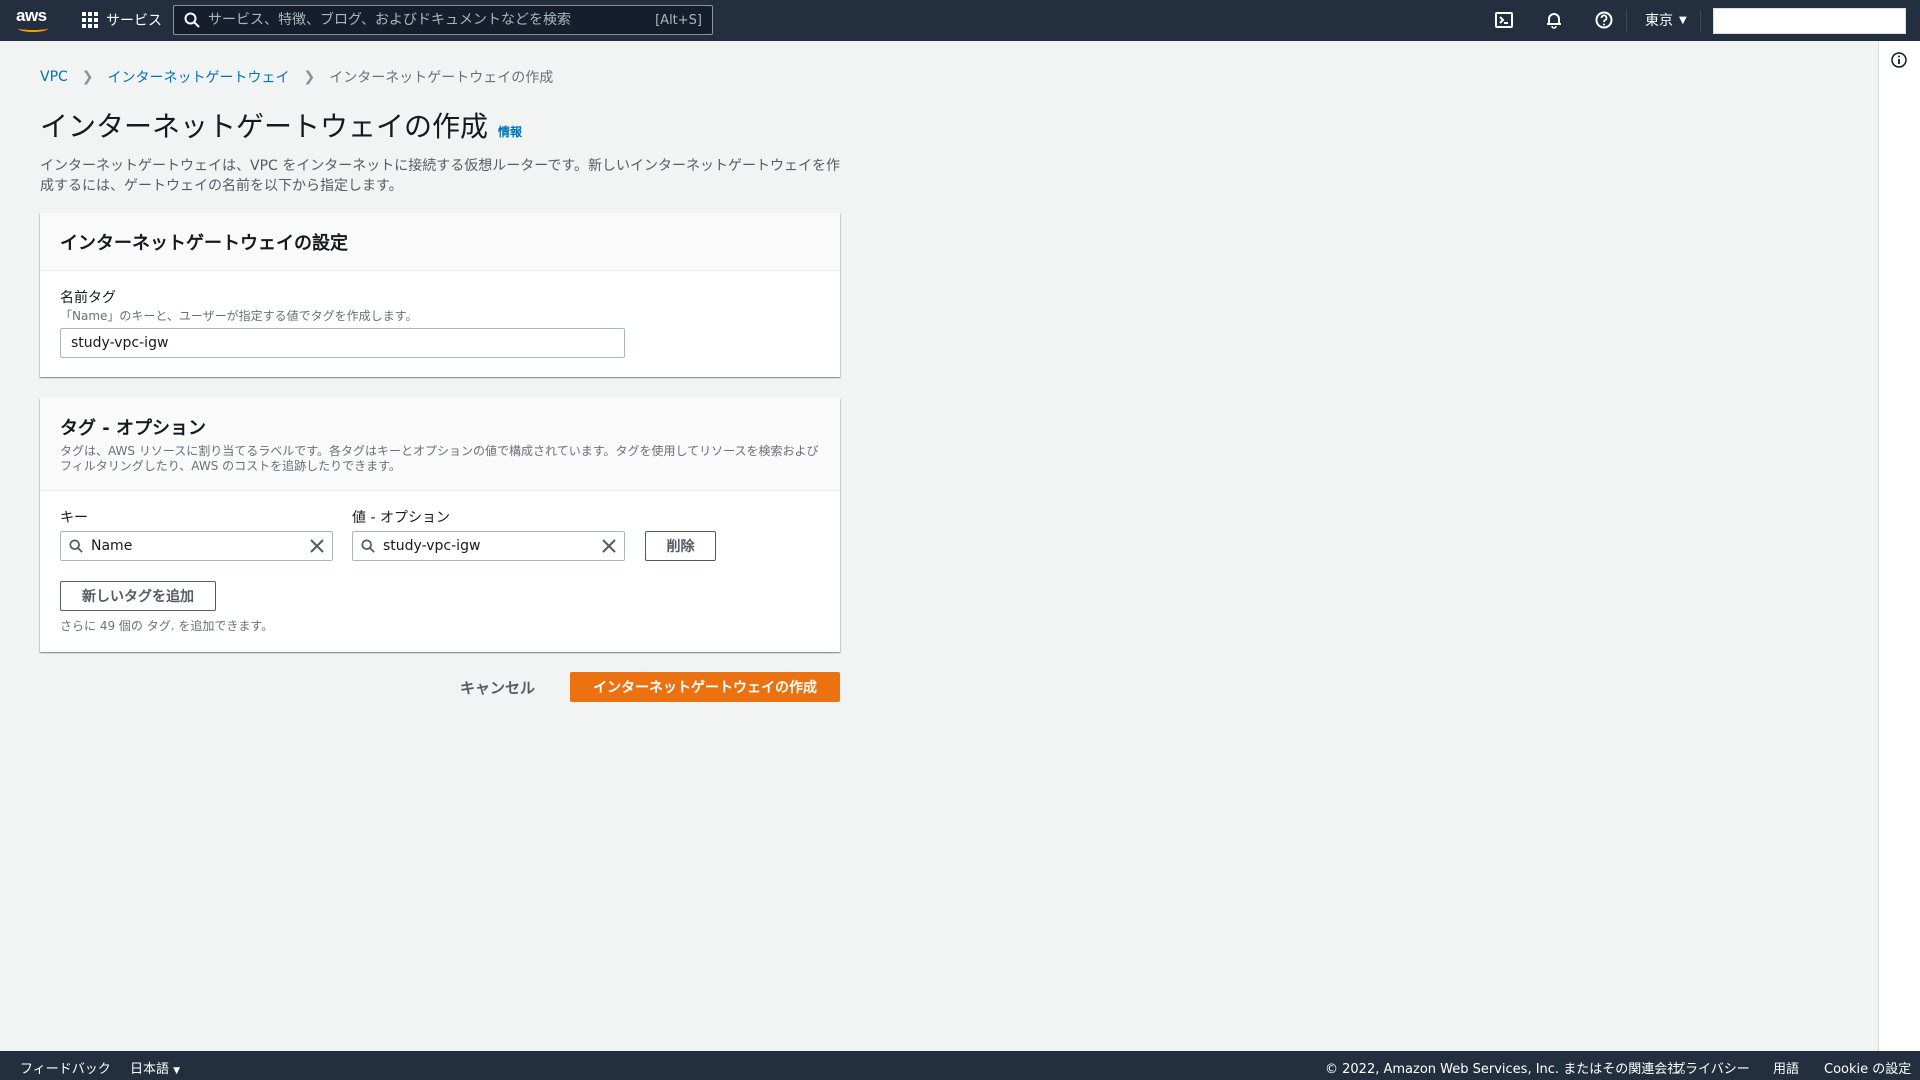 The image size is (1920, 1080). What do you see at coordinates (1604, 20) in the screenshot?
I see `help-icon` at bounding box center [1604, 20].